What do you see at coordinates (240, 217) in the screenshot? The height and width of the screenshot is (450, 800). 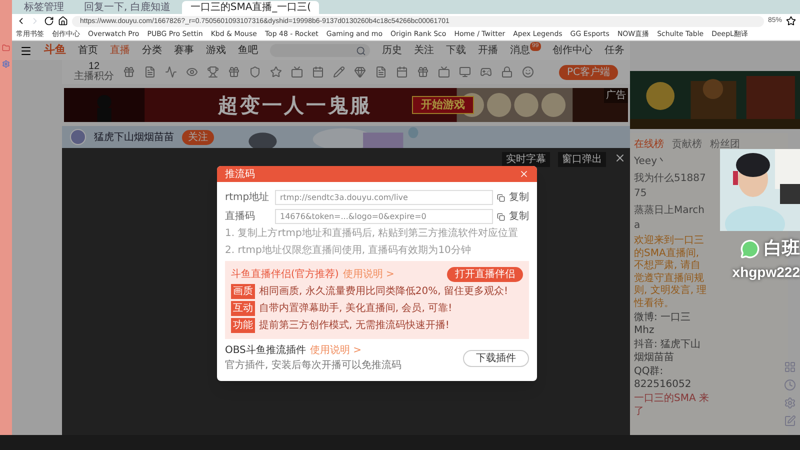 I see `field-label: 直播码` at bounding box center [240, 217].